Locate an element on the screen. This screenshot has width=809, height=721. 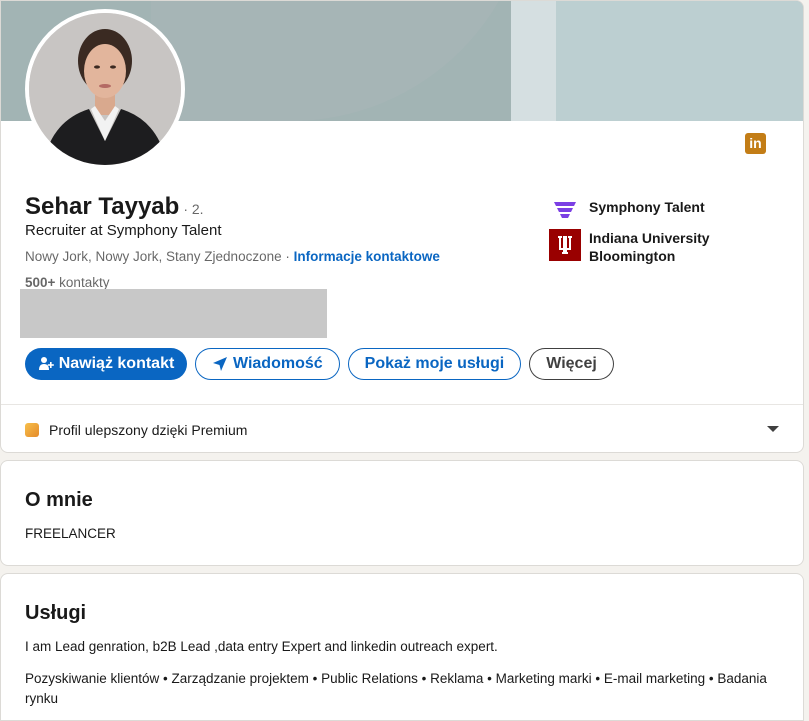
connection-degree: · 2. is located at coordinates (193, 209).